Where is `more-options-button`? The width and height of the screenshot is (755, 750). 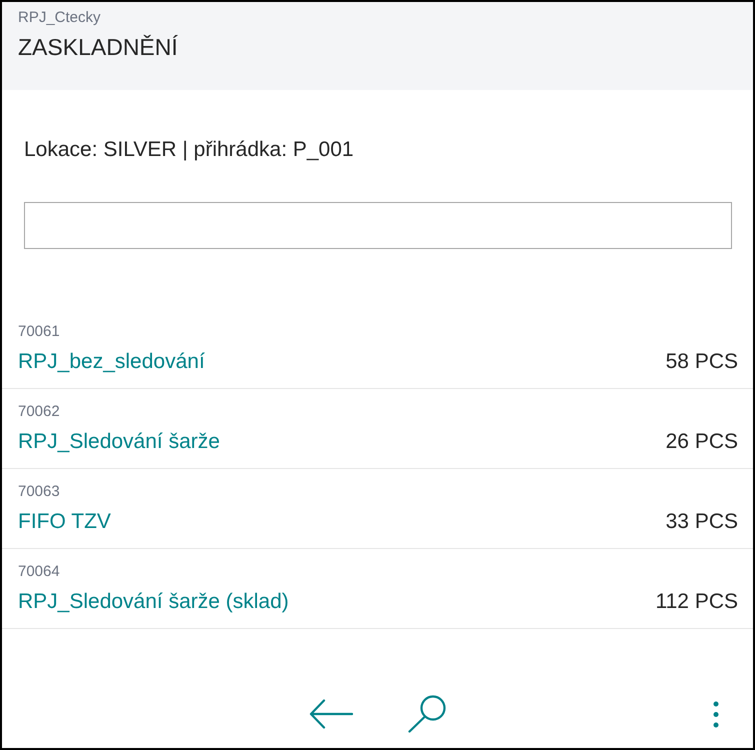
more-options-button is located at coordinates (716, 714).